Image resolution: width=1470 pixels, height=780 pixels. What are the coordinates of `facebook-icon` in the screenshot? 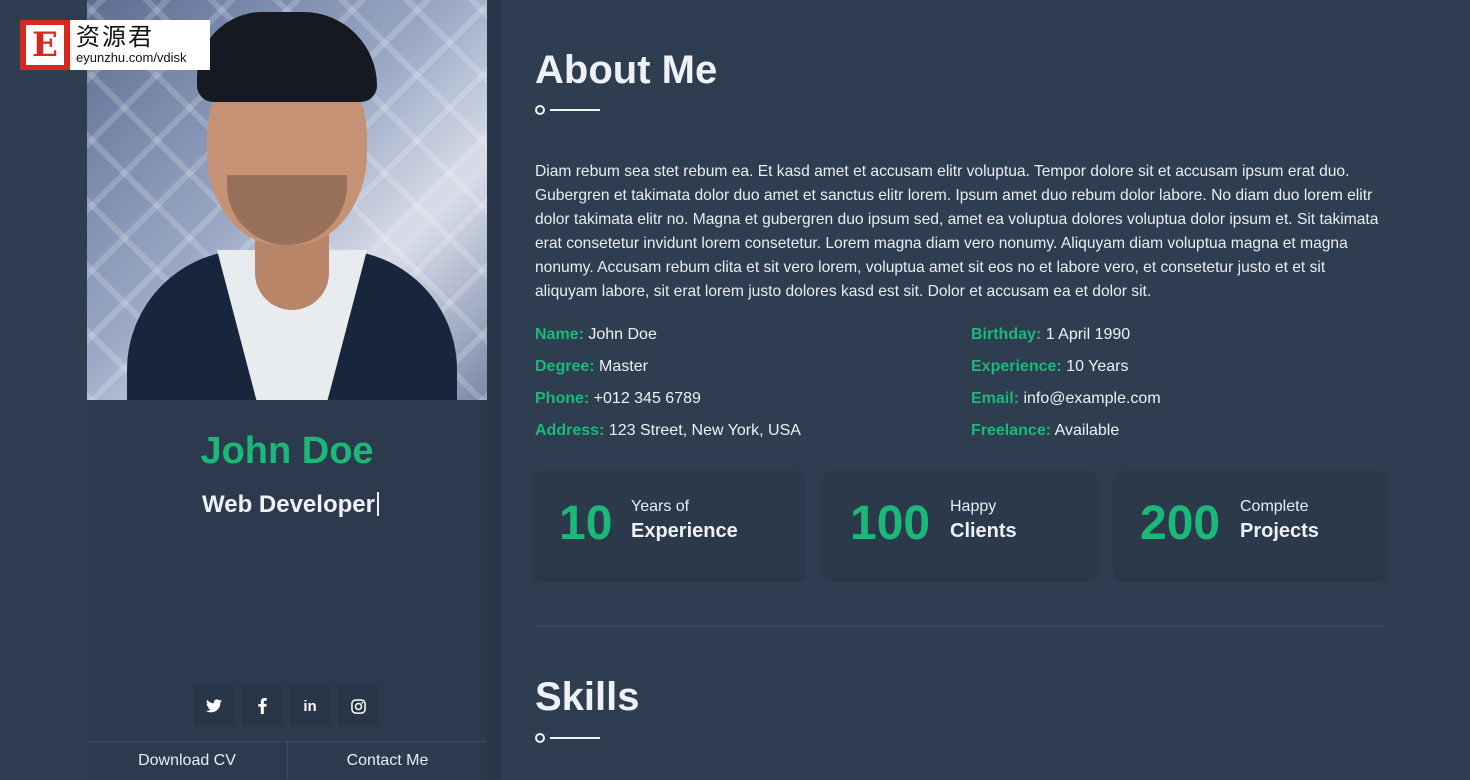 It's located at (262, 706).